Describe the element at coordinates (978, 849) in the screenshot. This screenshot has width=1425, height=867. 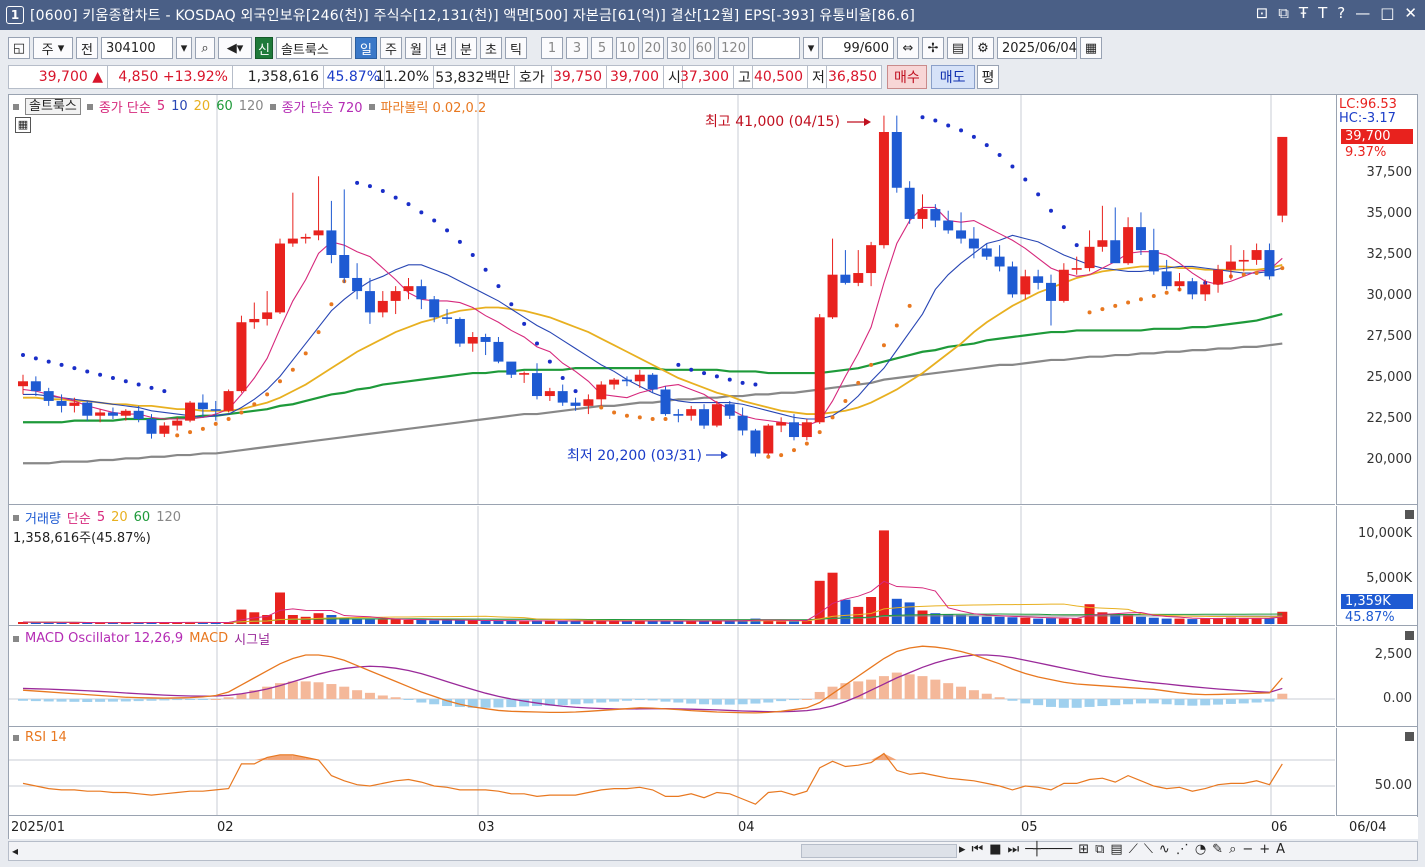
I see `first-icon: ⏮` at that location.